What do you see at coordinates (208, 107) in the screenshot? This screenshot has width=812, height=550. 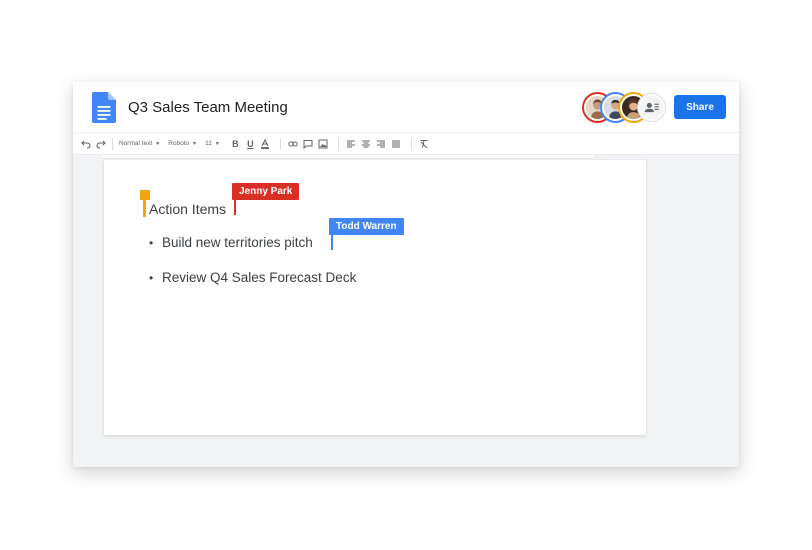 I see `document-title: Q3 Sales Team Meeting` at bounding box center [208, 107].